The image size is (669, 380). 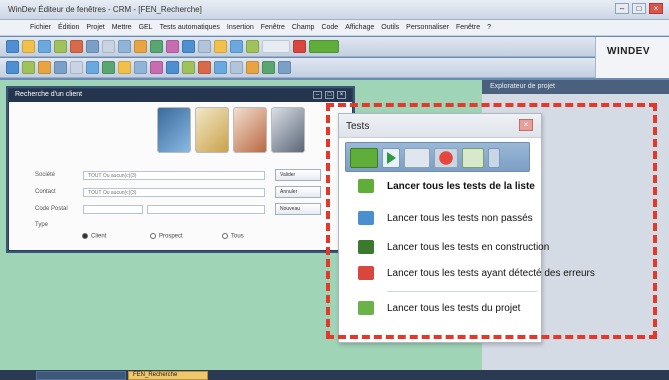 What do you see at coordinates (44, 46) in the screenshot?
I see `save-icon` at bounding box center [44, 46].